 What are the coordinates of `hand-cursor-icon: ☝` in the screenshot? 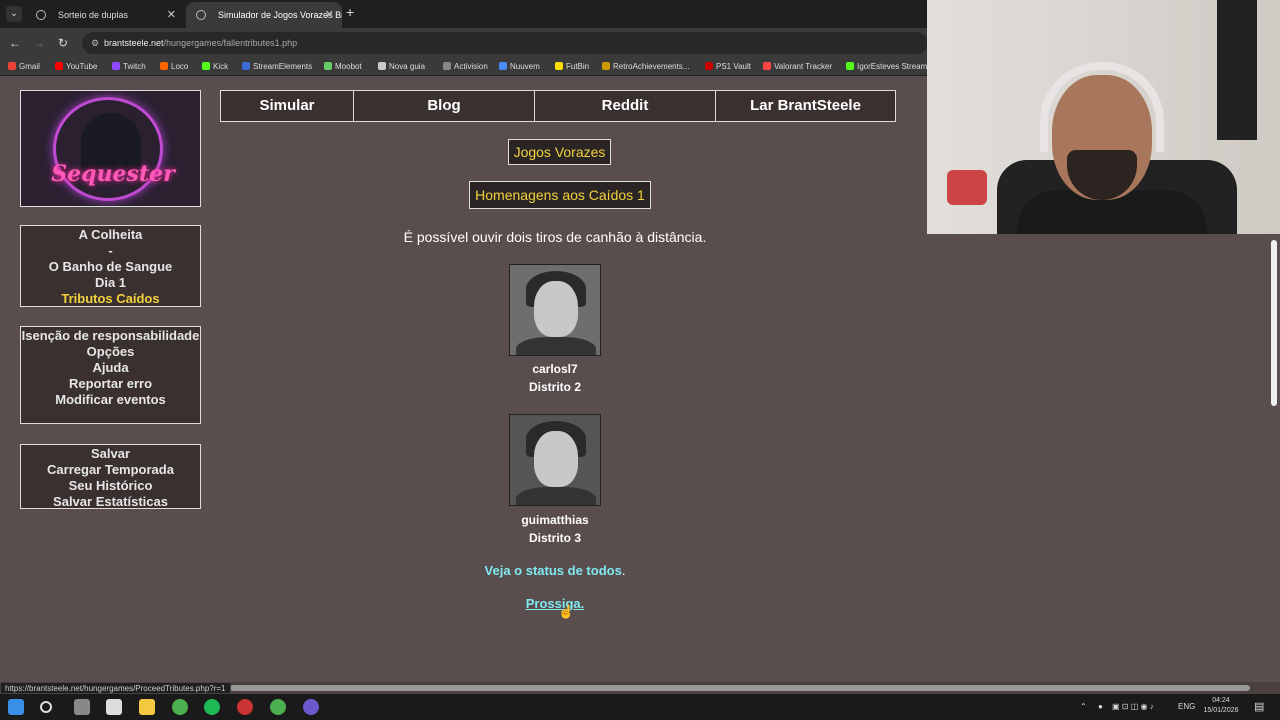 It's located at (566, 611).